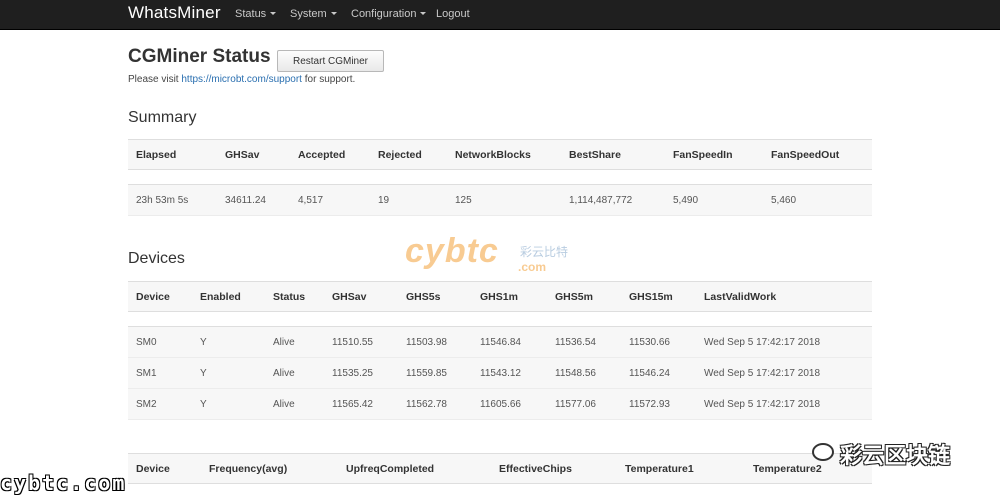 The height and width of the screenshot is (498, 1000). Describe the element at coordinates (453, 14) in the screenshot. I see `nav-logout-link: Logout` at that location.